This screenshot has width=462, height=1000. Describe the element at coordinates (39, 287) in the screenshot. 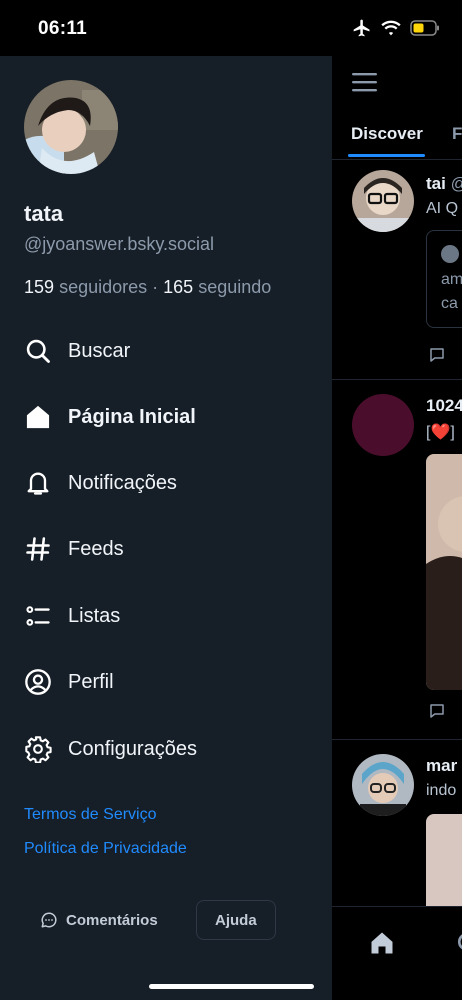

I see `followers-count: 159` at that location.